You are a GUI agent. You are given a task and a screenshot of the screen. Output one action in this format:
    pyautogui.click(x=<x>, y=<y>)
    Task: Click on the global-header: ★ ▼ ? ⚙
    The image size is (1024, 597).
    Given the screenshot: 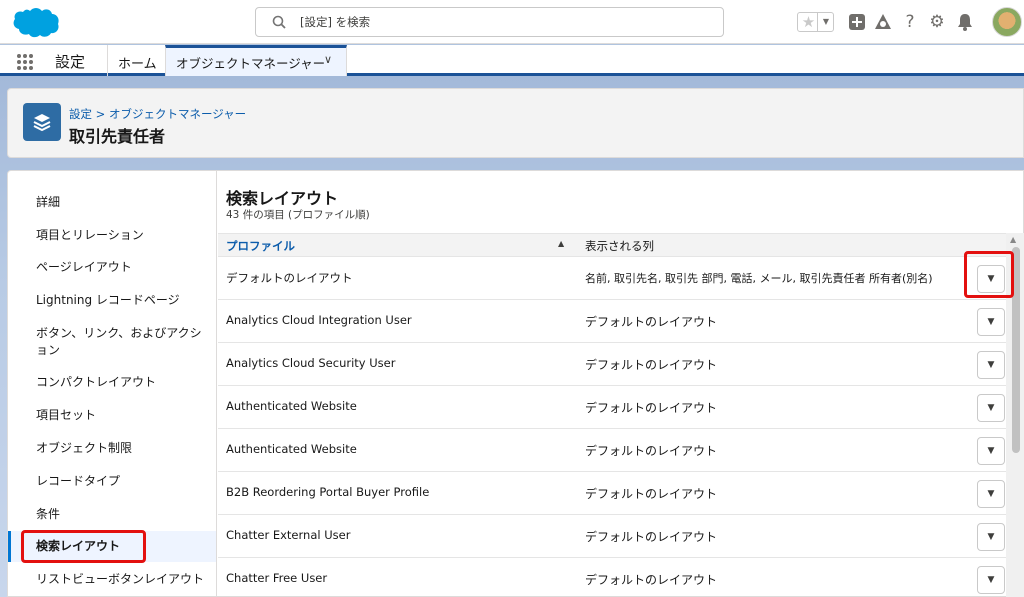 What is the action you would take?
    pyautogui.click(x=512, y=22)
    